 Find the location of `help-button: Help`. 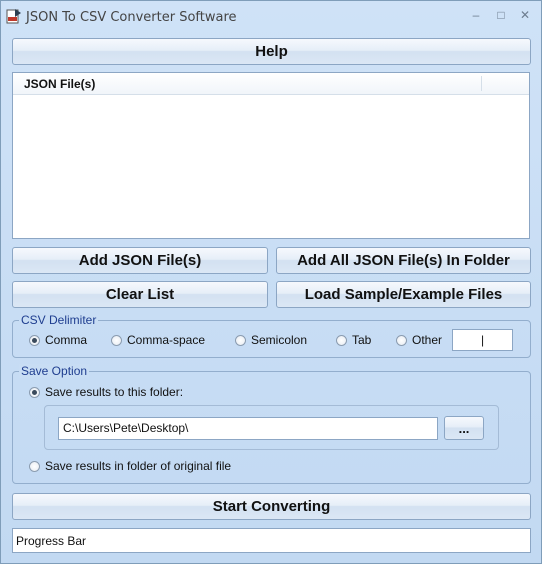

help-button: Help is located at coordinates (271, 51).